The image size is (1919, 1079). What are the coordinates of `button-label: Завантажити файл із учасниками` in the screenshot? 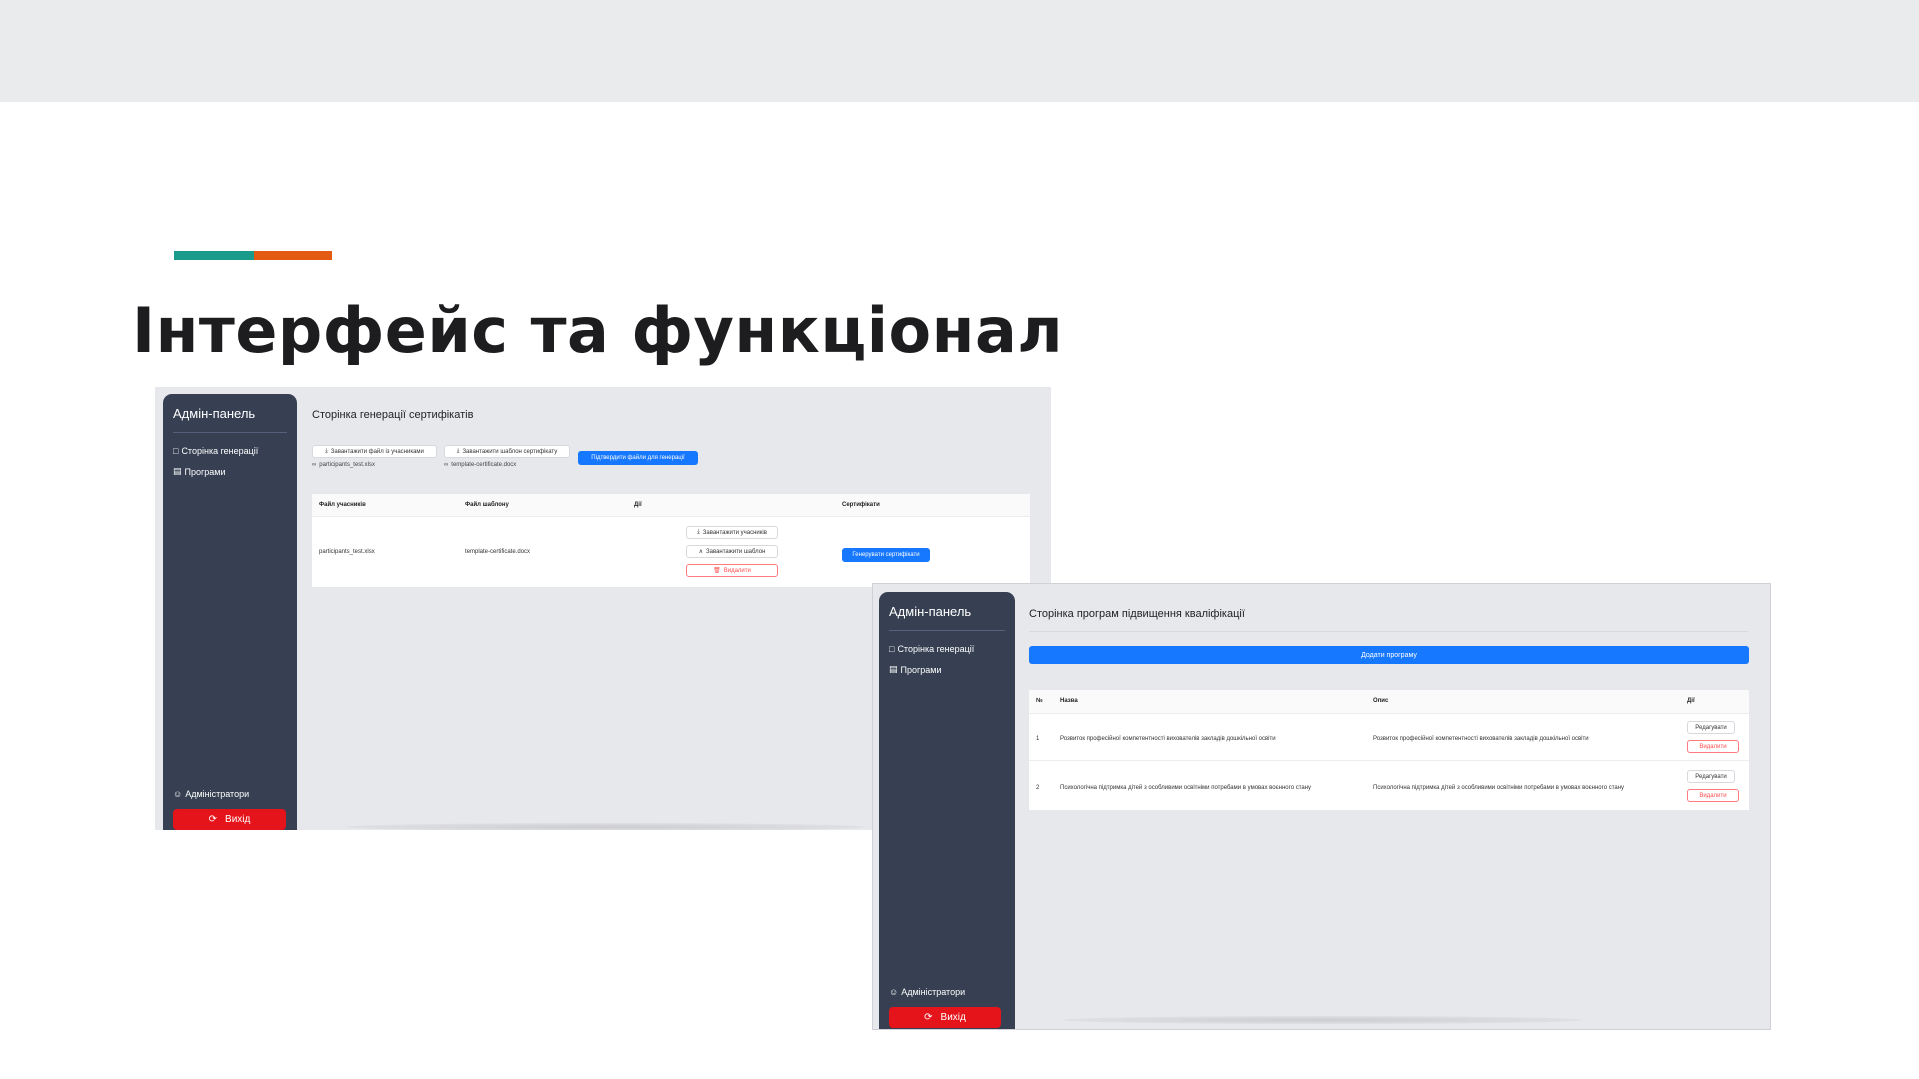 It's located at (377, 451).